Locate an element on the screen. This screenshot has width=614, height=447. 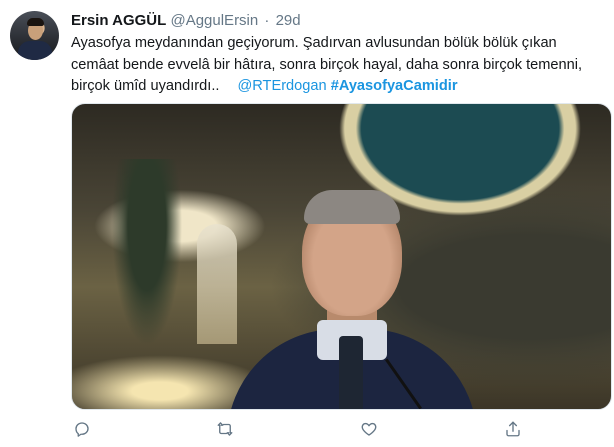
retweet-button is located at coordinates (225, 429).